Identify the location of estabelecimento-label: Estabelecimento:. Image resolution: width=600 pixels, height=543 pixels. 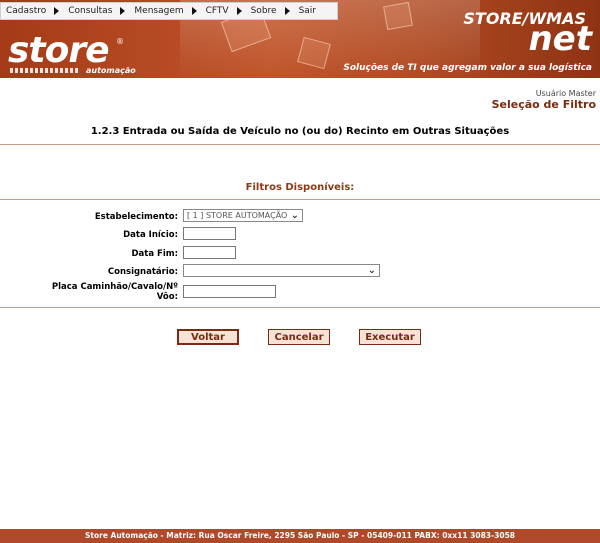
(136, 217).